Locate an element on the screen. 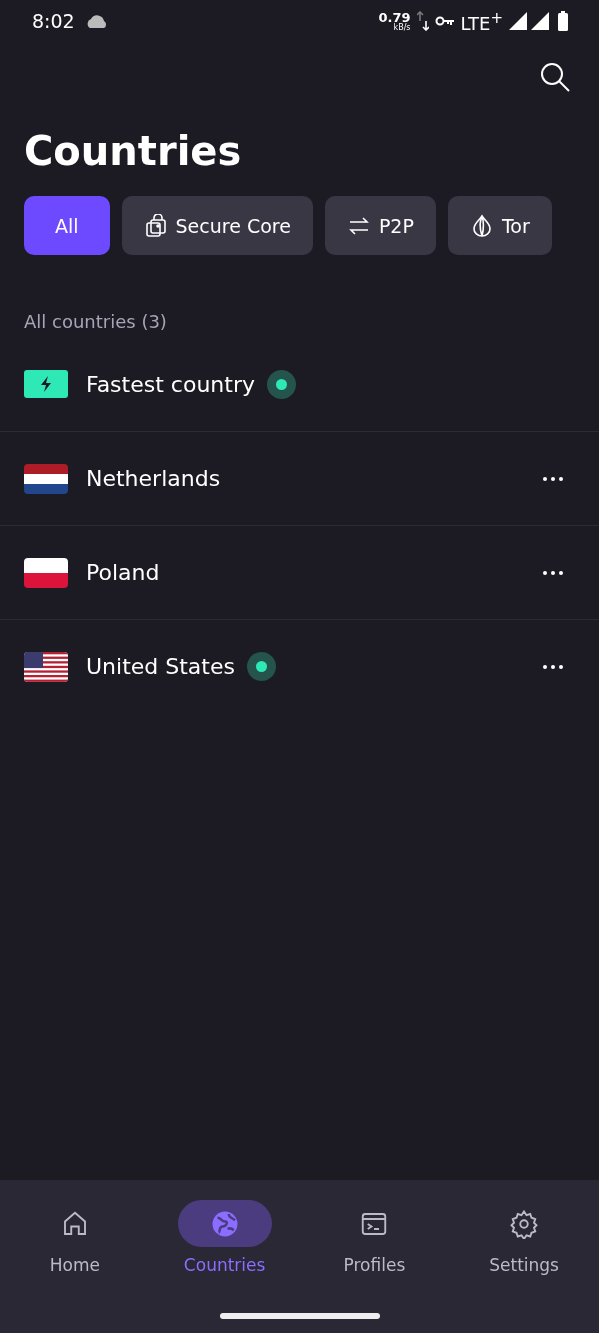 The height and width of the screenshot is (1333, 599). status-time: 8:02 is located at coordinates (53, 21).